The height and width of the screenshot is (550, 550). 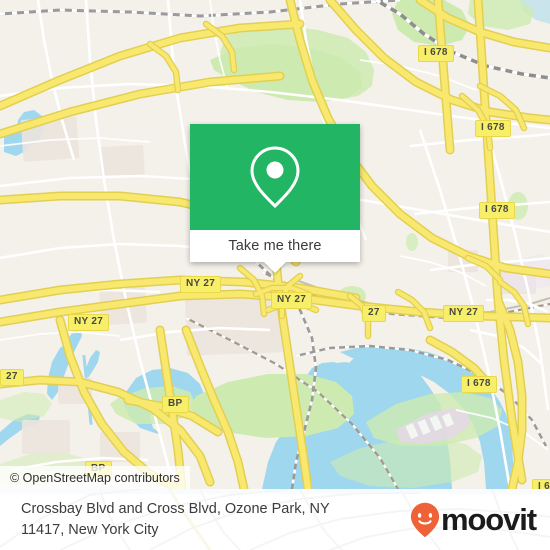 What do you see at coordinates (541, 484) in the screenshot?
I see `highway-shield: I 6` at bounding box center [541, 484].